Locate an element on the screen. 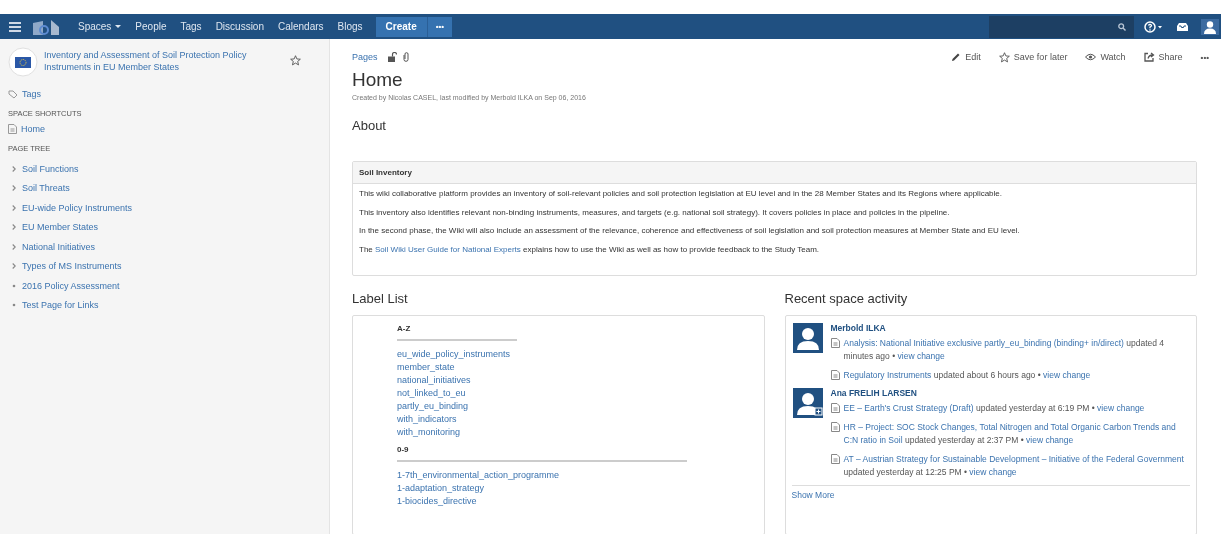  nav-link: Spaces is located at coordinates (100, 26).